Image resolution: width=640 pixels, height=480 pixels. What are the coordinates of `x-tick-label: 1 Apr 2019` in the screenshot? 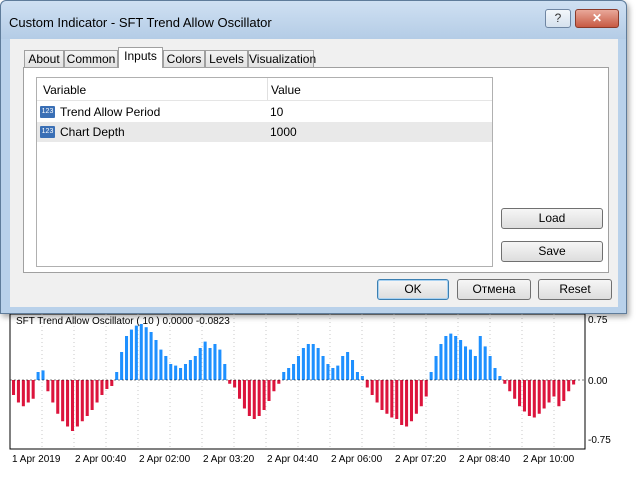 It's located at (36, 459).